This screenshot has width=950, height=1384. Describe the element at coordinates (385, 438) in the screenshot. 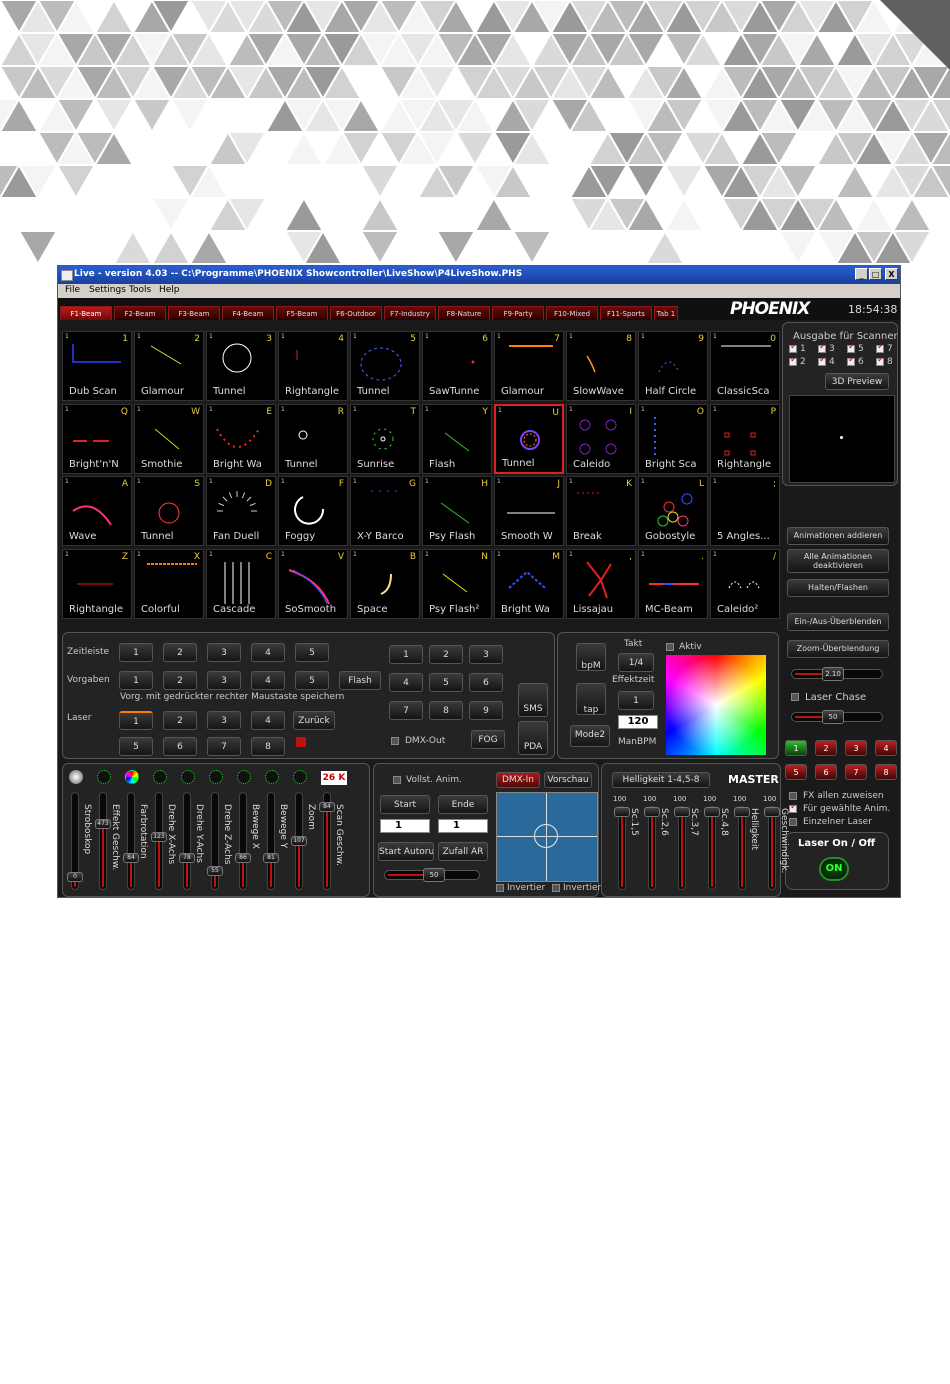

I see `animation-cell: 1 T Sunrise` at that location.